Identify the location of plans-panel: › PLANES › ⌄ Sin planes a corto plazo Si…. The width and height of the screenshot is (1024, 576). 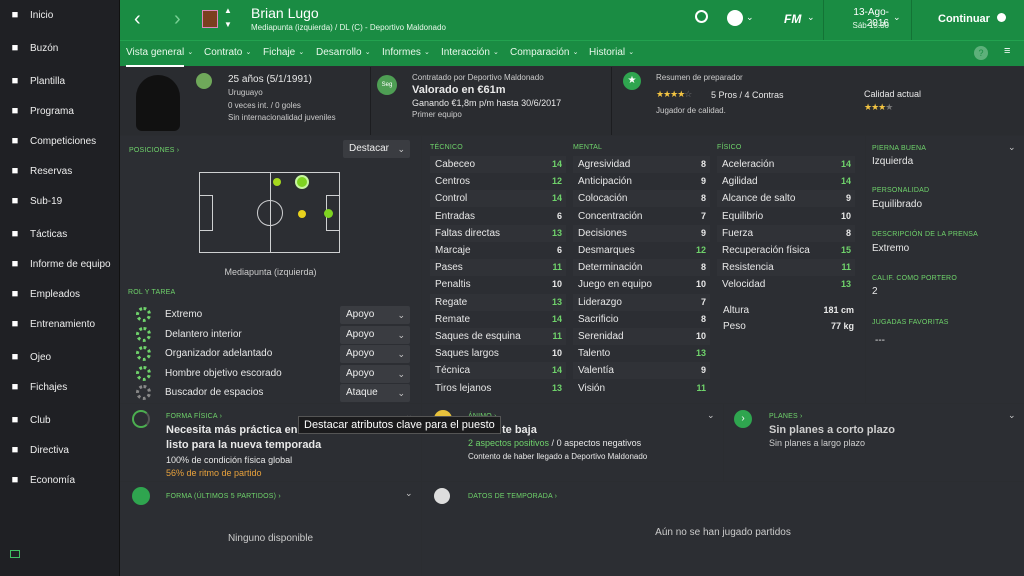
(874, 442).